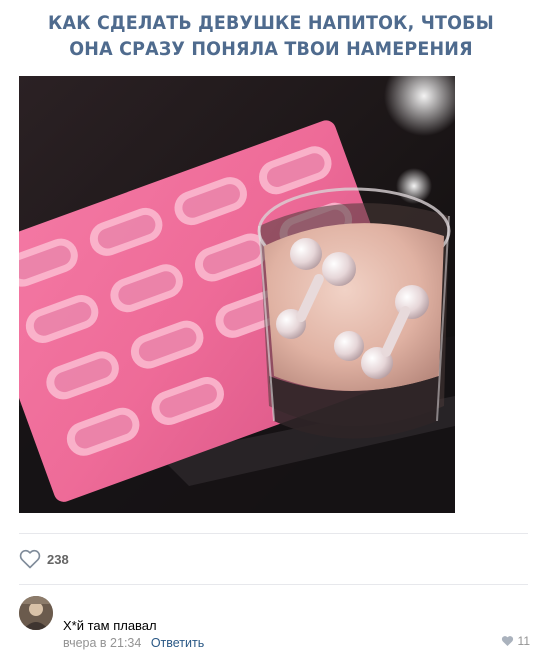 This screenshot has width=542, height=651. I want to click on comment-likes-count: 11, so click(523, 641).